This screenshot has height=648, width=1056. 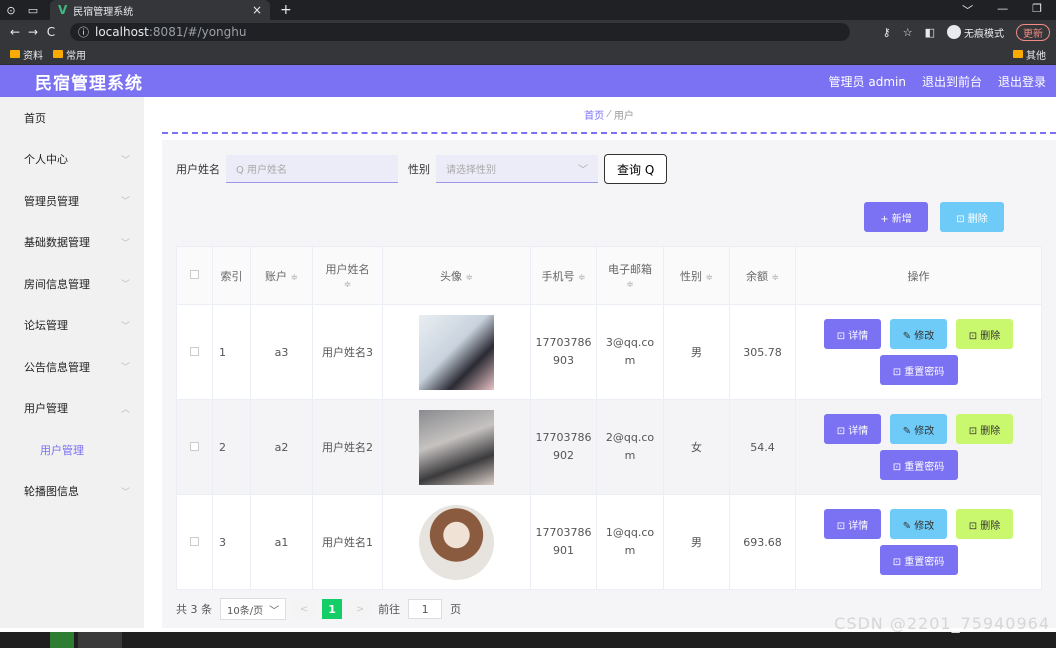 What do you see at coordinates (930, 32) in the screenshot?
I see `sidepanel-icon: ◧` at bounding box center [930, 32].